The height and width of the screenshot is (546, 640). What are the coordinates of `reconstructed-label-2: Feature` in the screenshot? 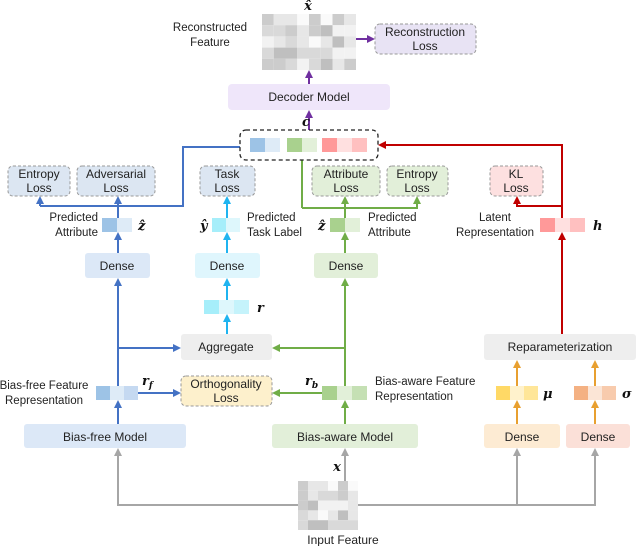 It's located at (210, 43).